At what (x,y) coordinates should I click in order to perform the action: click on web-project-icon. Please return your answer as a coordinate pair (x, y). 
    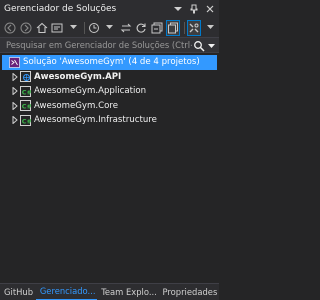
    Looking at the image, I should click on (25, 77).